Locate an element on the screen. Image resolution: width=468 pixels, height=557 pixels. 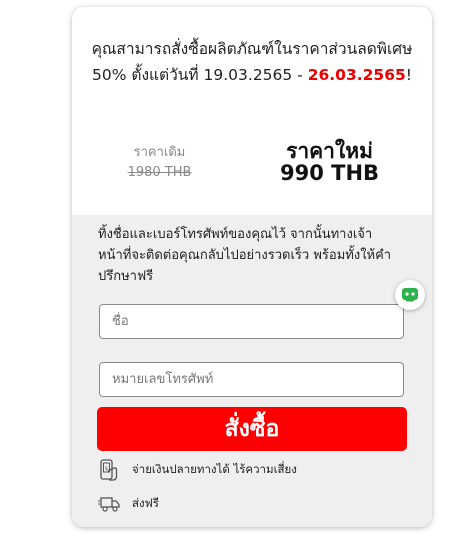
promo-end-date: 26.03.2565 is located at coordinates (356, 75).